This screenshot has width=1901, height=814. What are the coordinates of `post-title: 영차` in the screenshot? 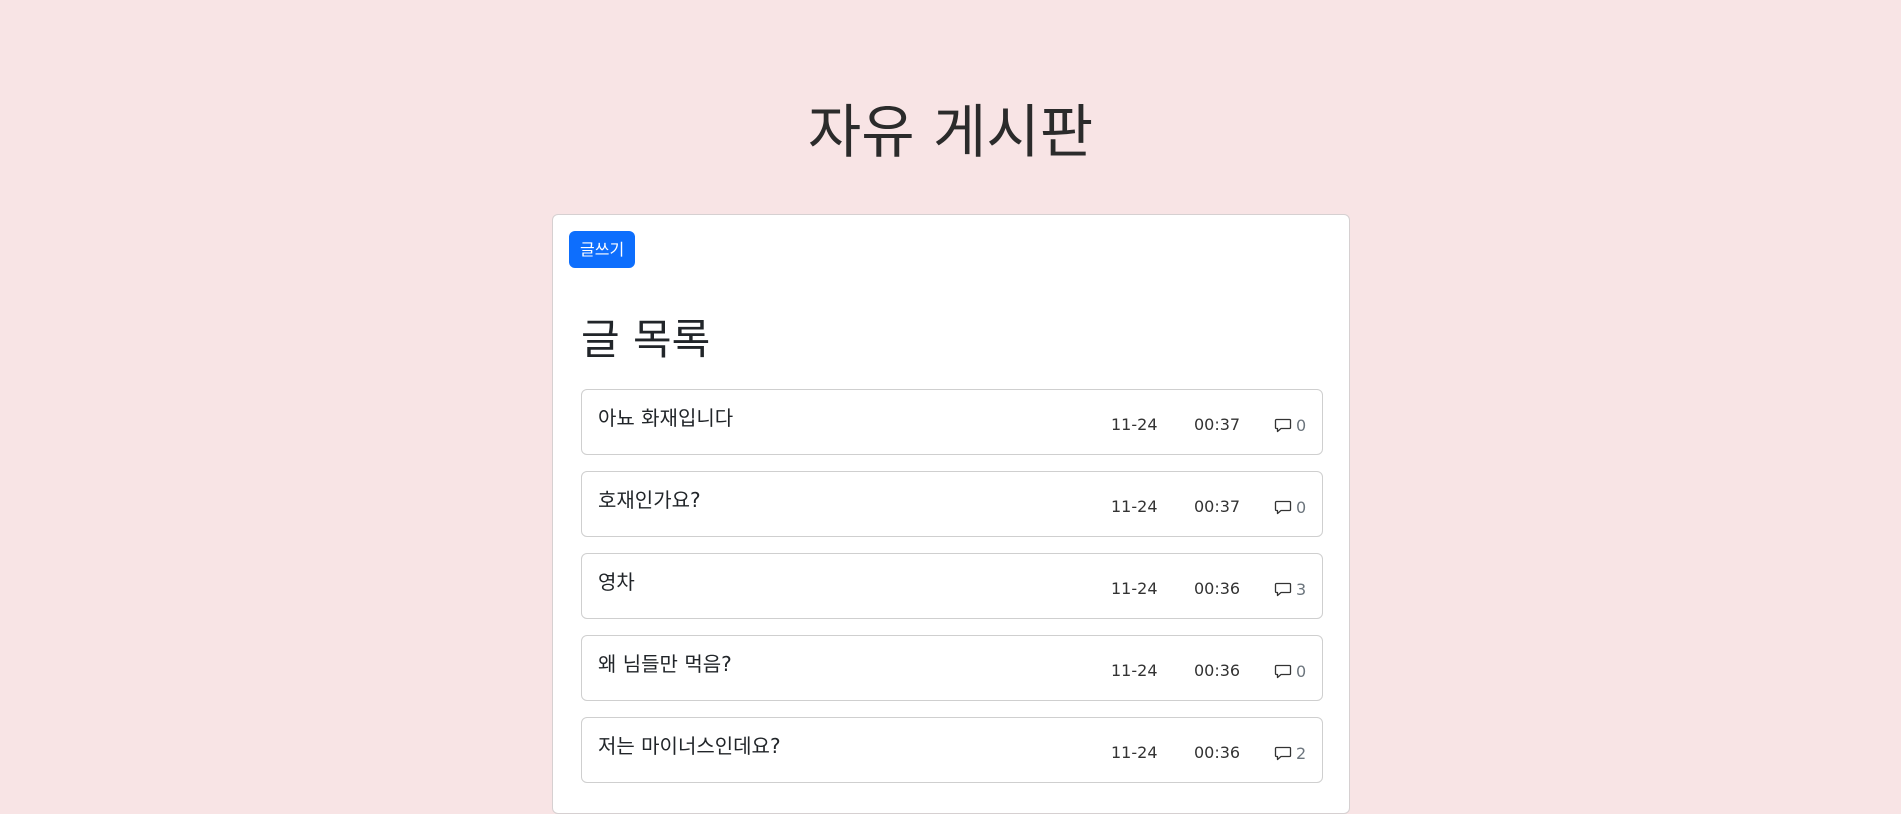 It's located at (616, 582).